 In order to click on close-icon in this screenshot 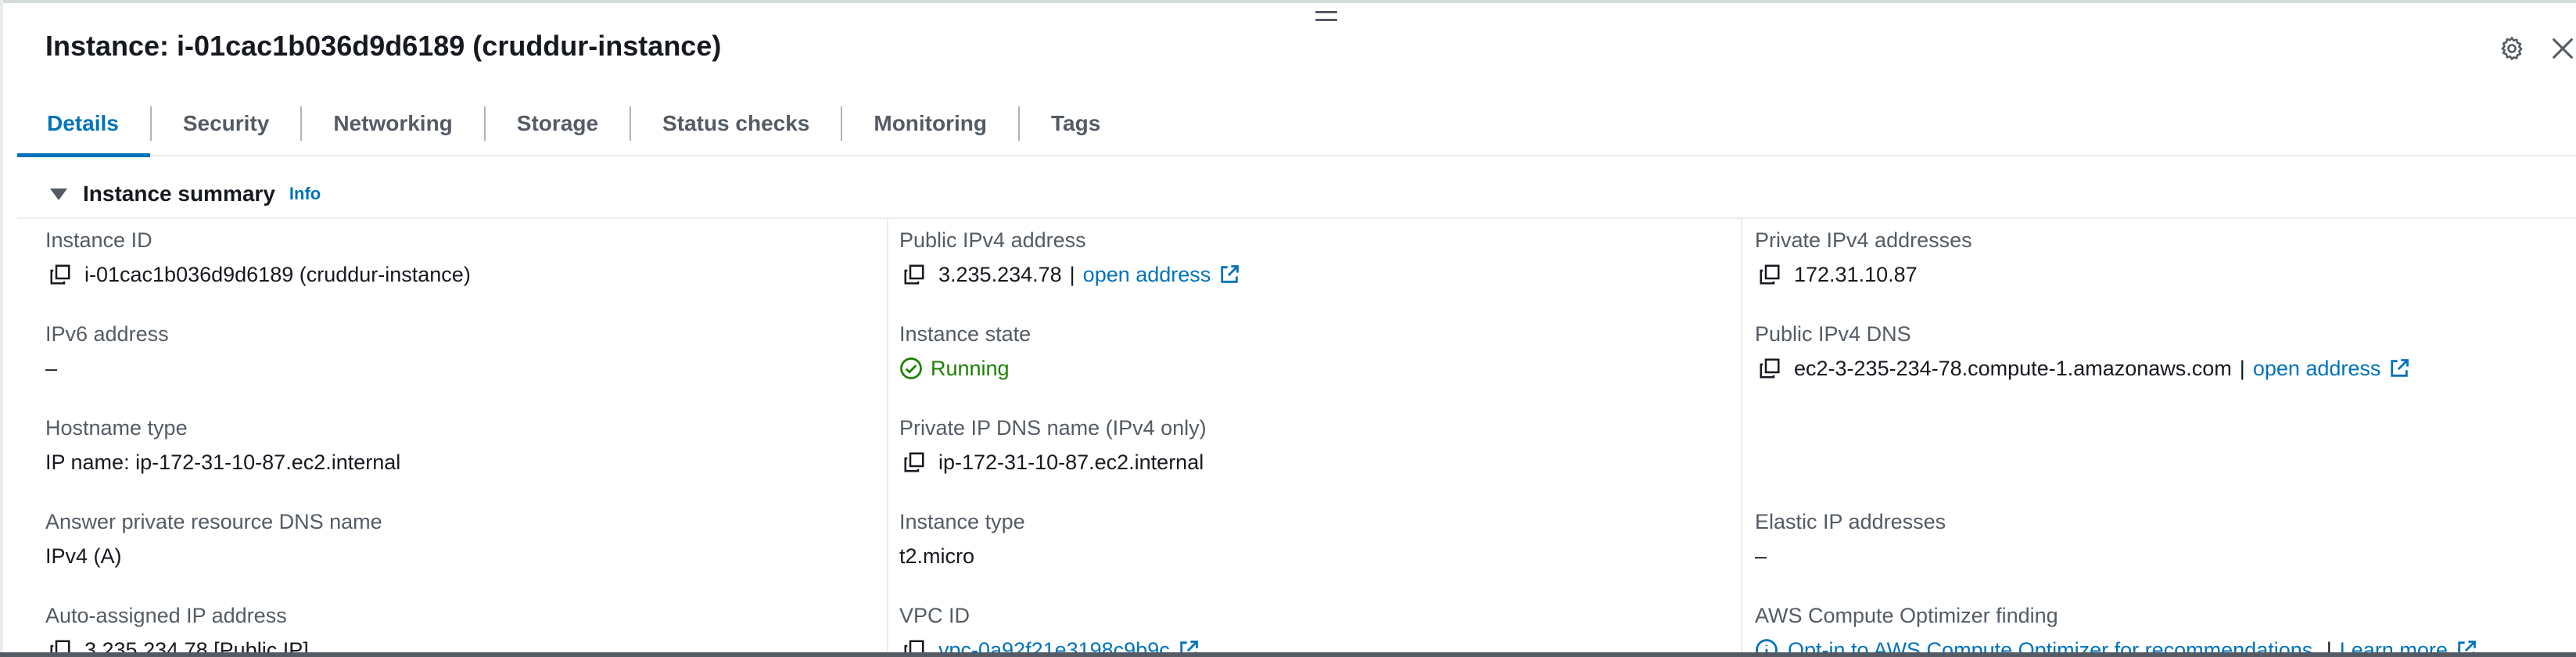, I will do `click(2562, 48)`.